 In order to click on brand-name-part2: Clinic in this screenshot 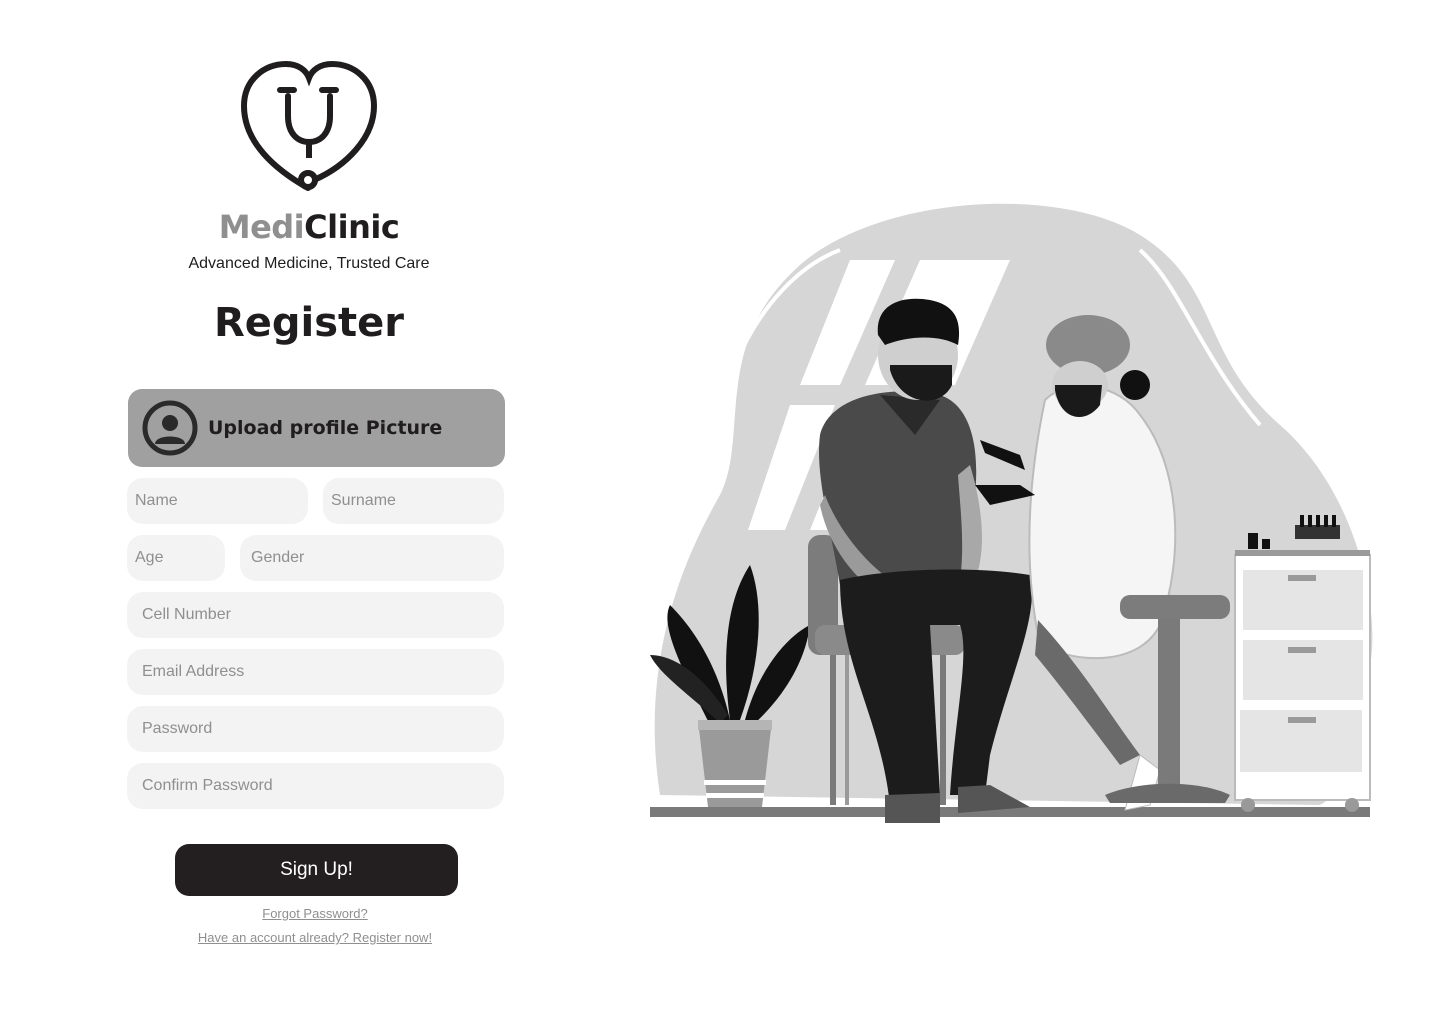, I will do `click(352, 227)`.